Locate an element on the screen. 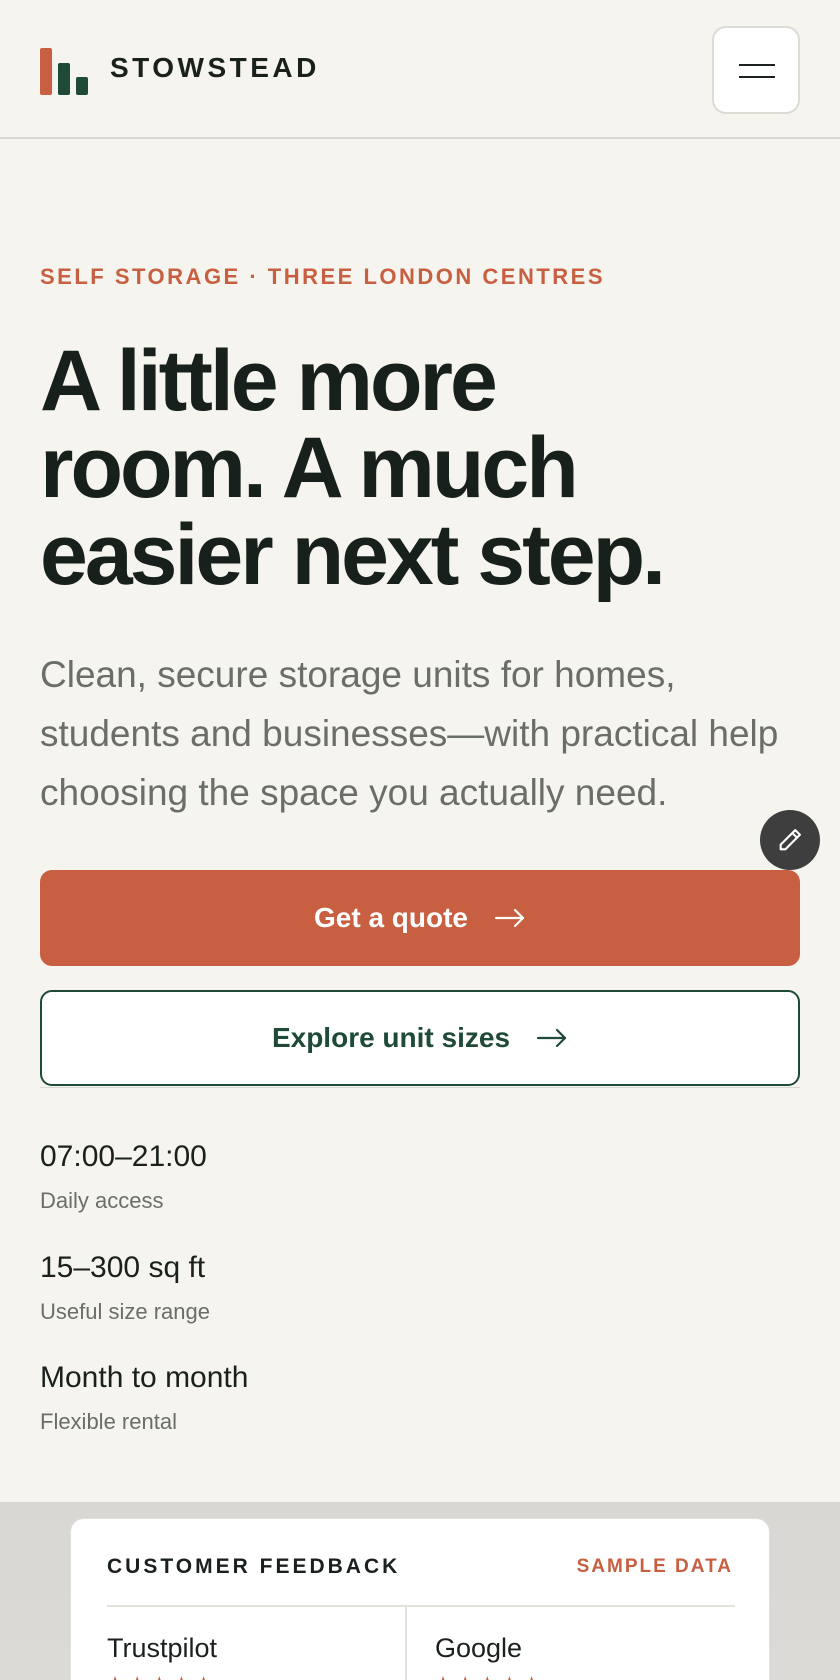 Image resolution: width=840 pixels, height=1680 pixels. stat-label: Useful size range is located at coordinates (125, 1311).